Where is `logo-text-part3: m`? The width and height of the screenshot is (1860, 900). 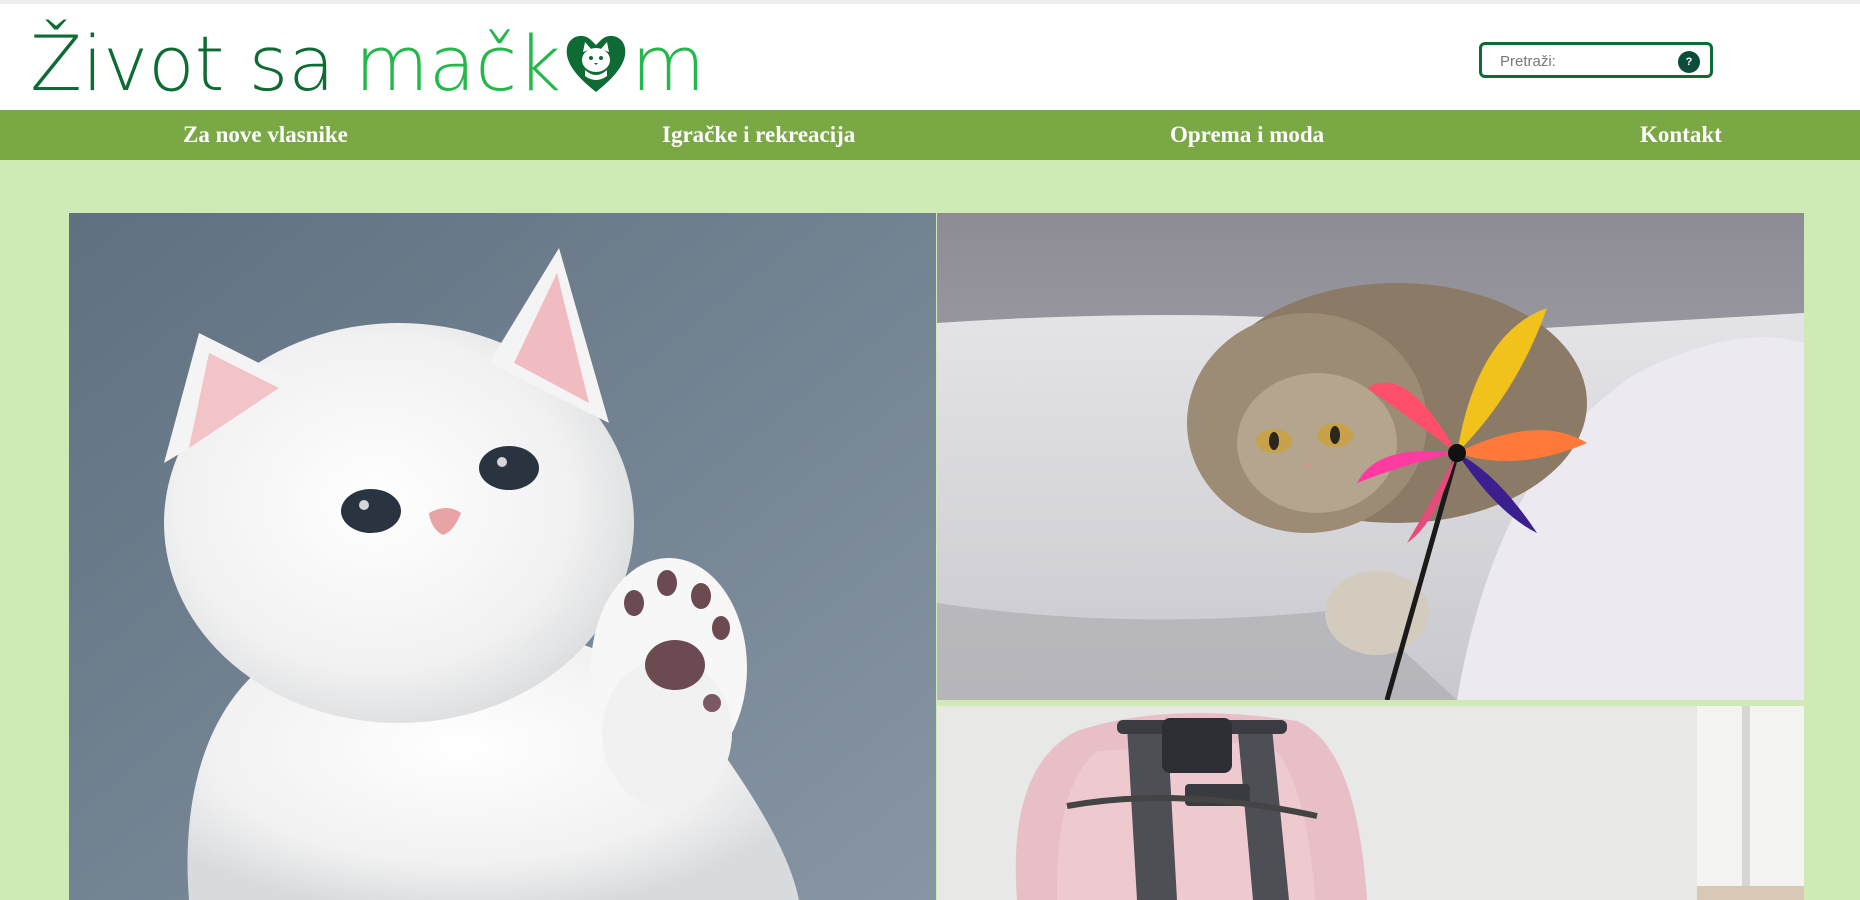
logo-text-part3: m is located at coordinates (668, 63).